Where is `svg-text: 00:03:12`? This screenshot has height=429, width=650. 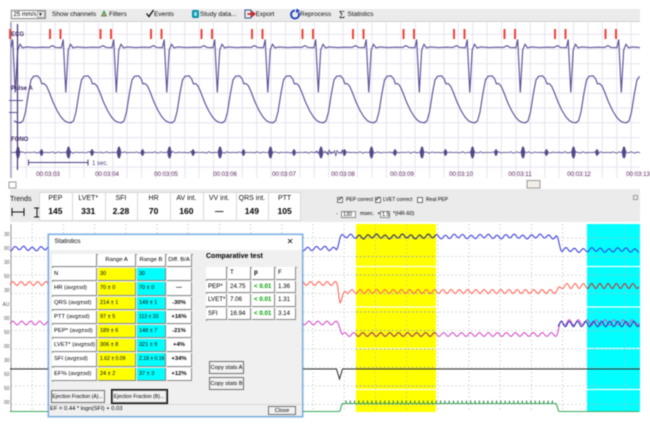 svg-text: 00:03:12 is located at coordinates (579, 174).